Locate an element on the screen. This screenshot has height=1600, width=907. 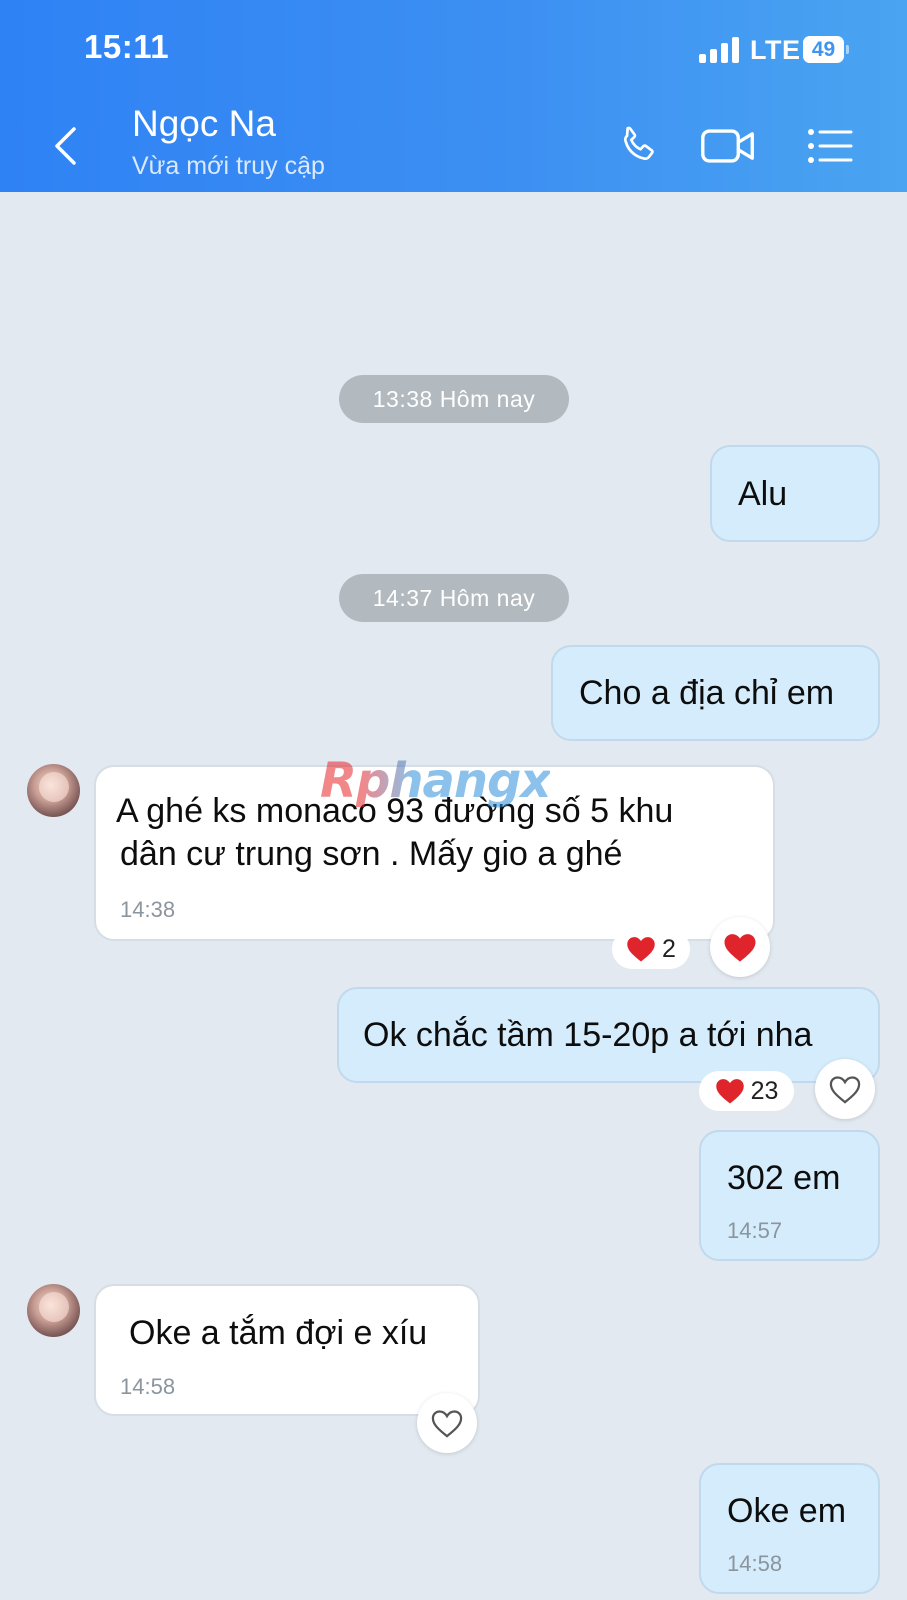
battery-percentage: 49 is located at coordinates (823, 49).